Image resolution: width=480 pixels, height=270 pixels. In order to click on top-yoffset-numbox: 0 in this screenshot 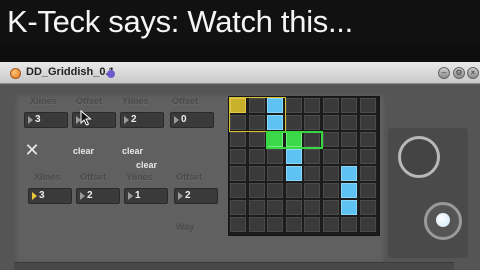, I will do `click(192, 120)`.